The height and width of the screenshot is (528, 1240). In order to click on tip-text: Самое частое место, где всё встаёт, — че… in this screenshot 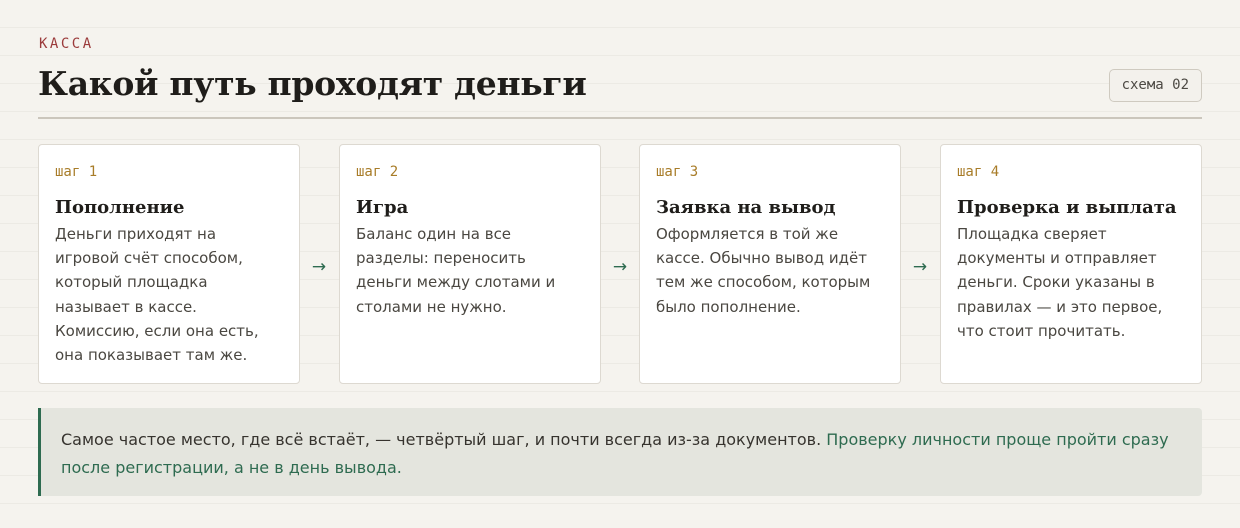, I will do `click(444, 439)`.